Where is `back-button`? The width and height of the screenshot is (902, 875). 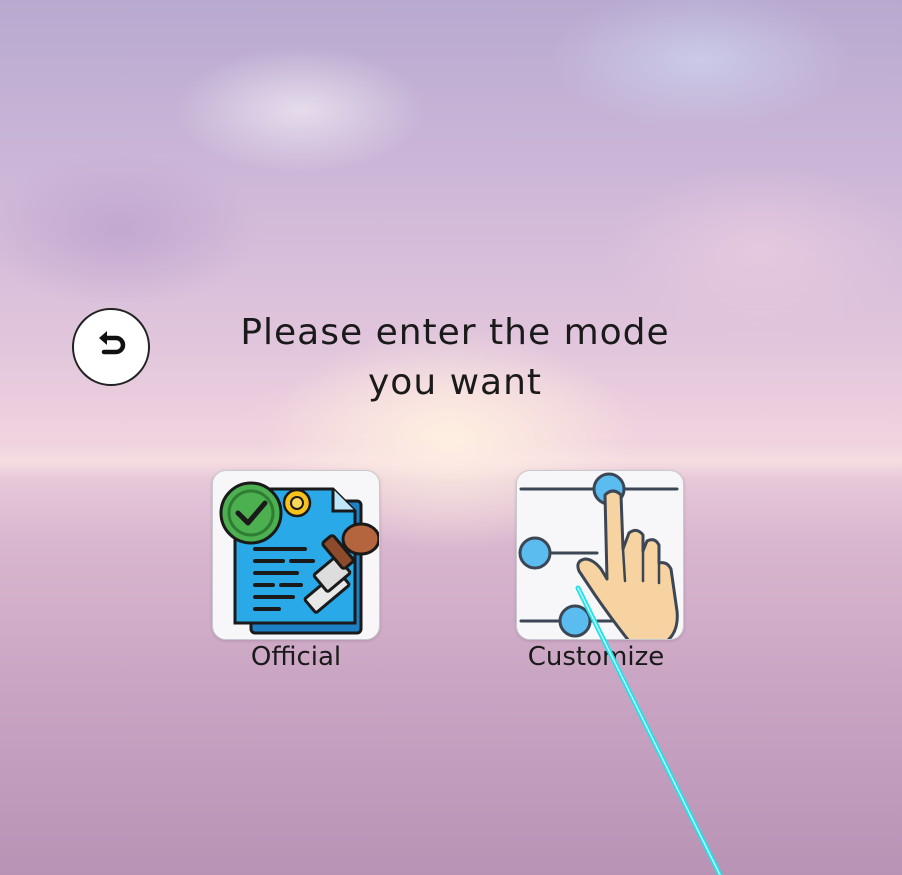 back-button is located at coordinates (111, 347).